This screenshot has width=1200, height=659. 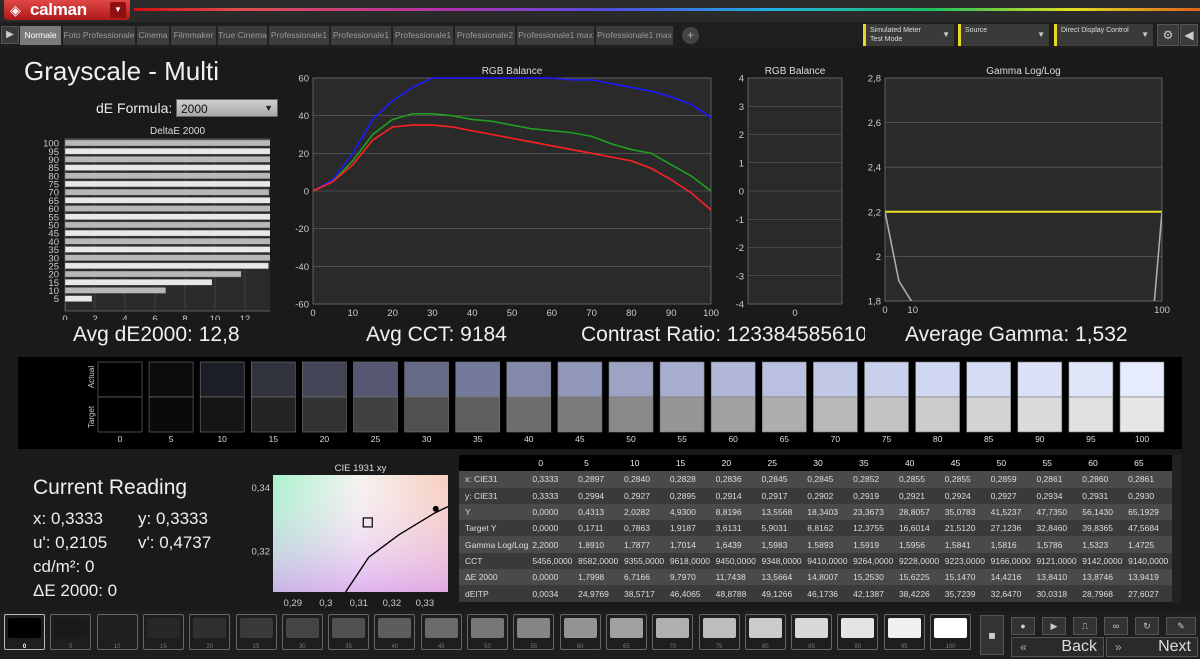 I want to click on column-header: 0, so click(x=553, y=463).